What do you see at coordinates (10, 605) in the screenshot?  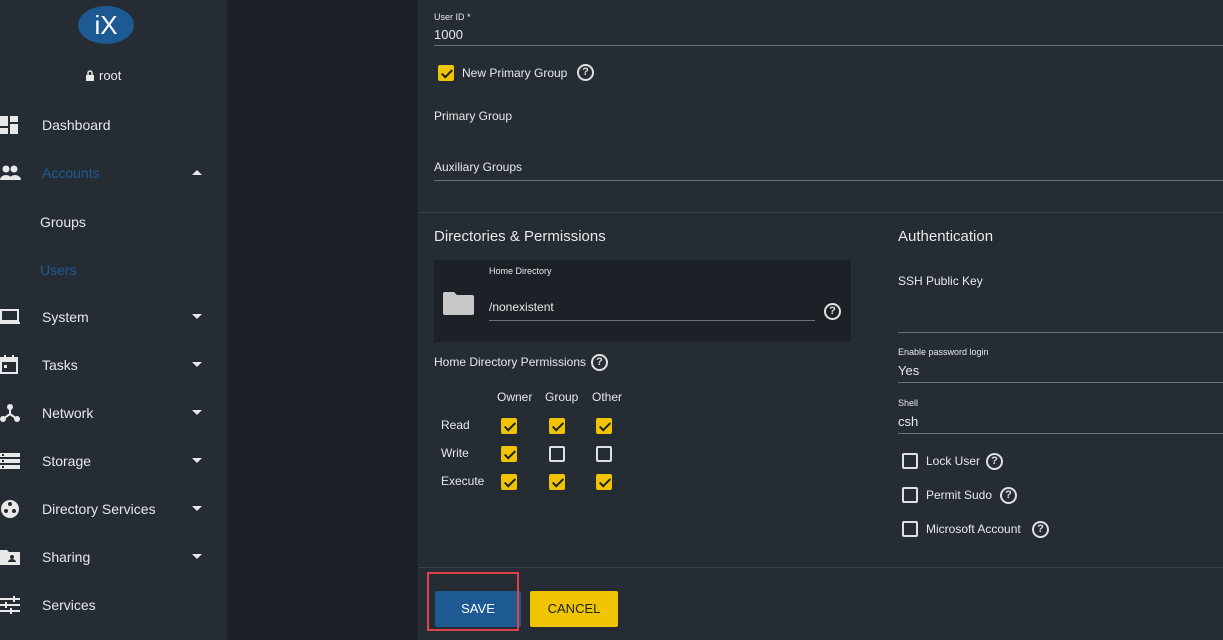 I see `tune-icon` at bounding box center [10, 605].